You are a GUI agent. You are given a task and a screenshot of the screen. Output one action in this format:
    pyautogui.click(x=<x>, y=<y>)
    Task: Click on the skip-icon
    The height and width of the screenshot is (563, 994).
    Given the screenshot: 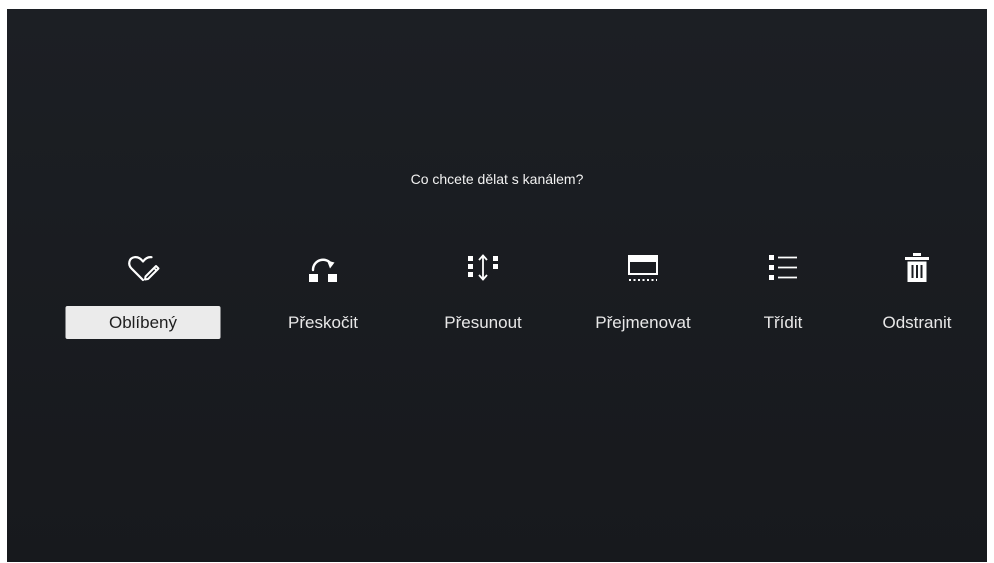 What is the action you would take?
    pyautogui.click(x=323, y=268)
    